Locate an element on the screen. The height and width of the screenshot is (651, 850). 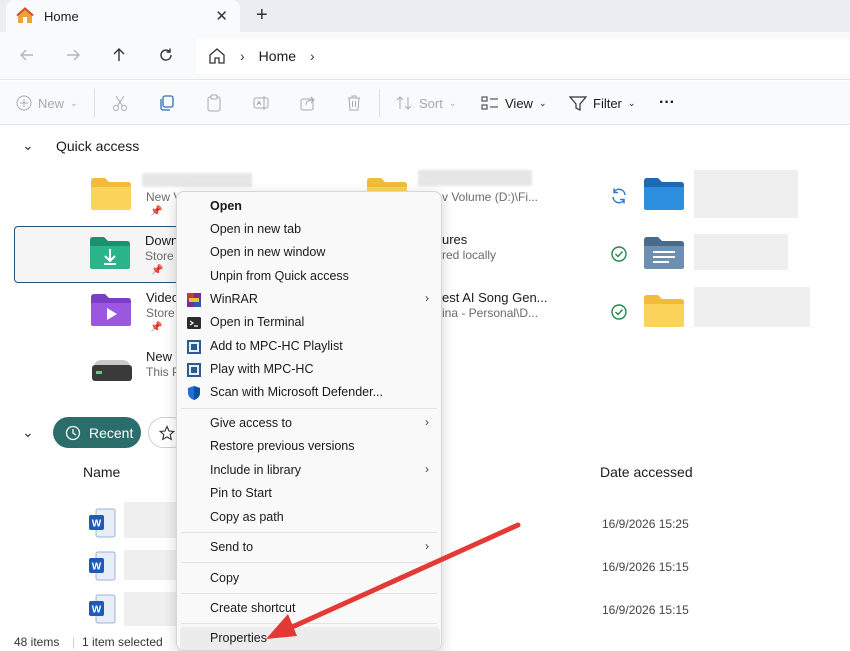
filter-label: Filter is located at coordinates (607, 103).